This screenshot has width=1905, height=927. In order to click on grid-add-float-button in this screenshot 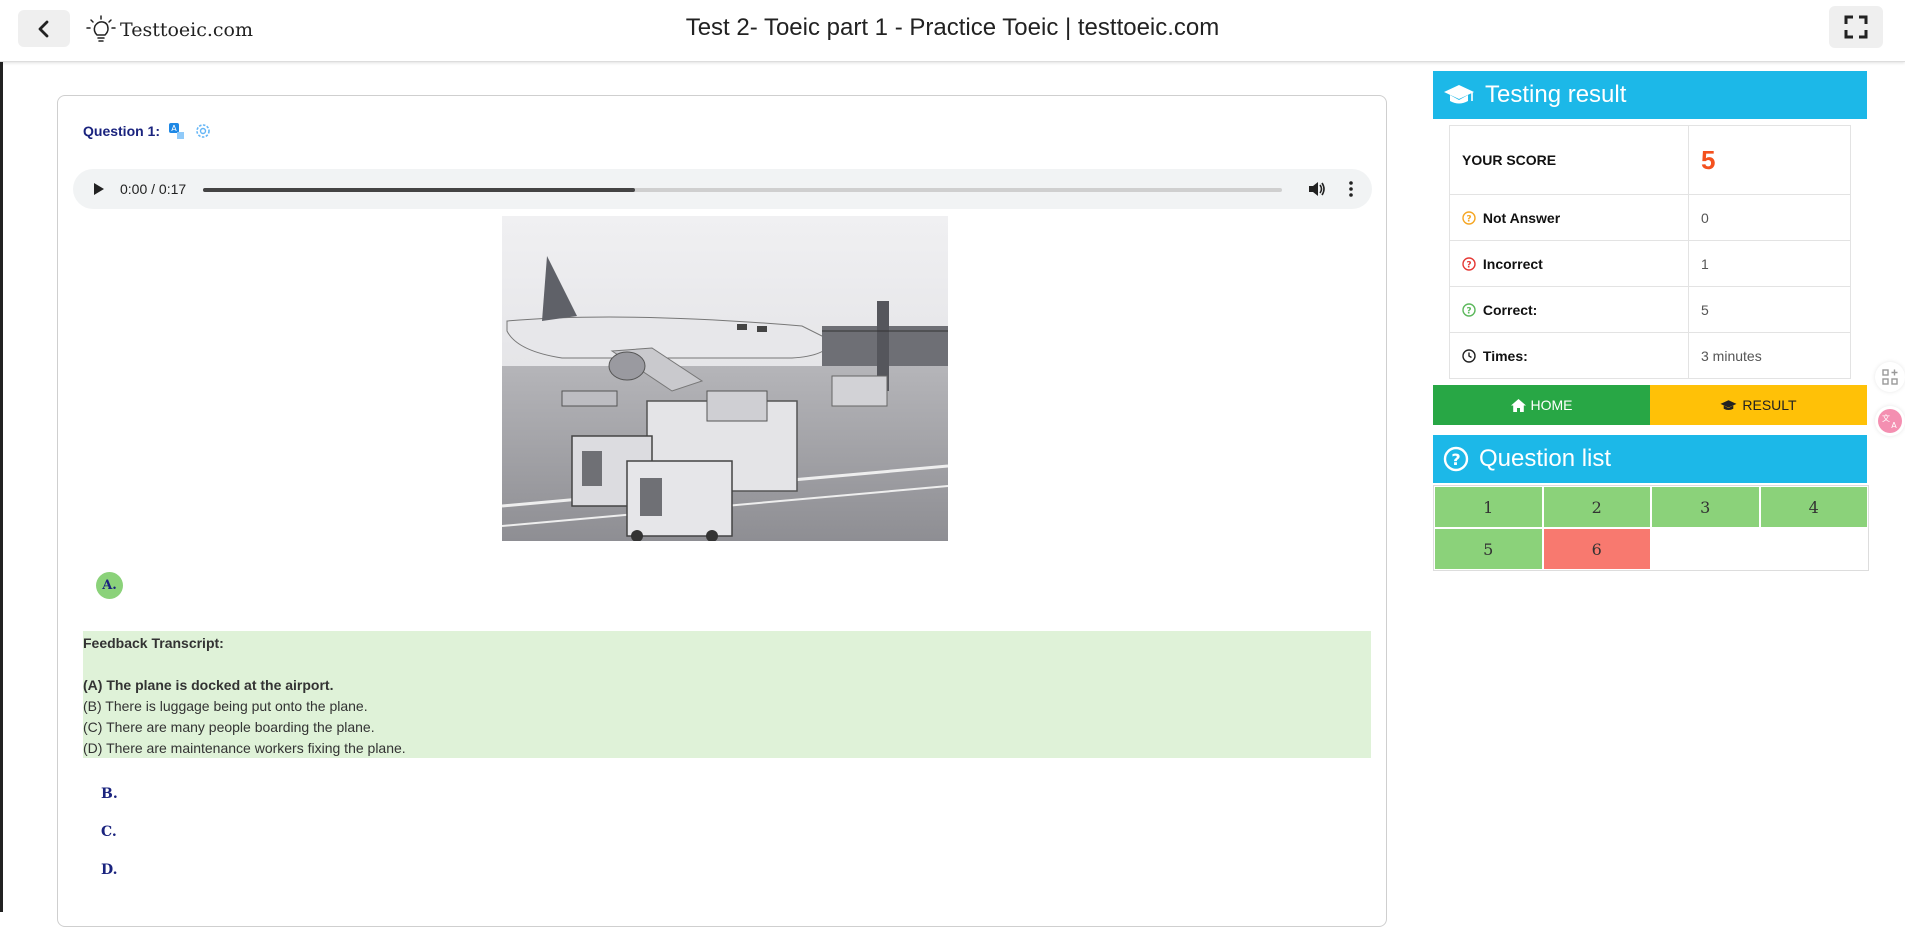, I will do `click(1890, 377)`.